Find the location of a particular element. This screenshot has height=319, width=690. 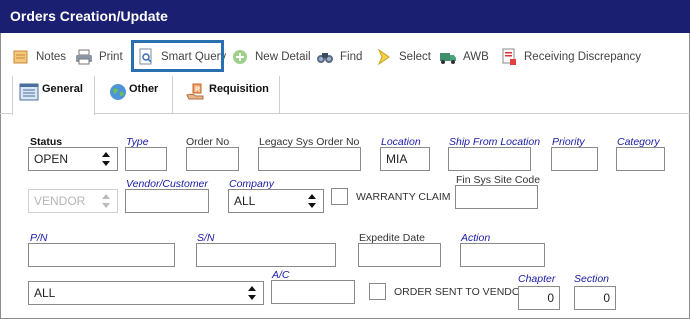

new-detail-button: New Detail is located at coordinates (271, 57).